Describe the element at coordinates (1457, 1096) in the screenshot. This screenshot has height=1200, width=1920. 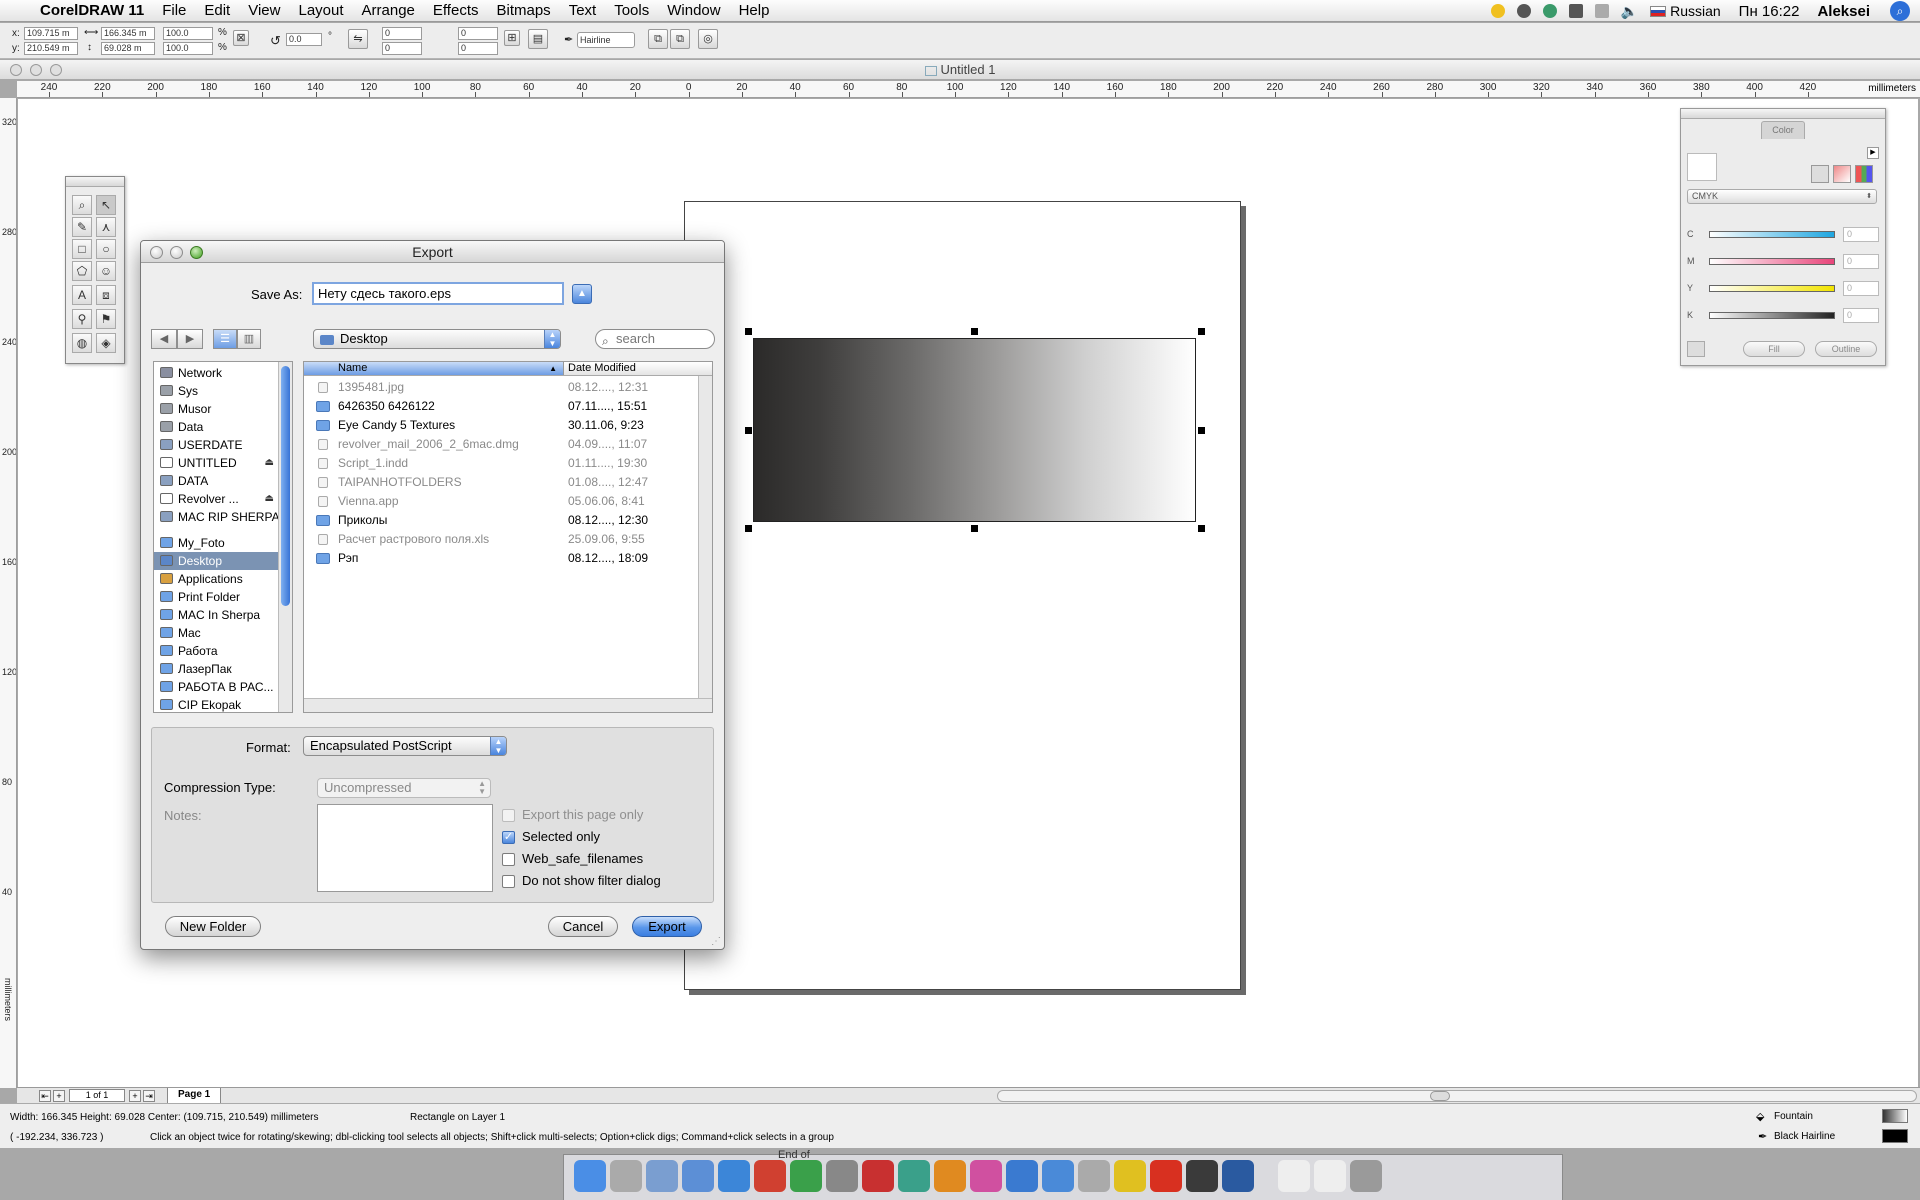
I see `canvas-horizontal-scrollbar` at that location.